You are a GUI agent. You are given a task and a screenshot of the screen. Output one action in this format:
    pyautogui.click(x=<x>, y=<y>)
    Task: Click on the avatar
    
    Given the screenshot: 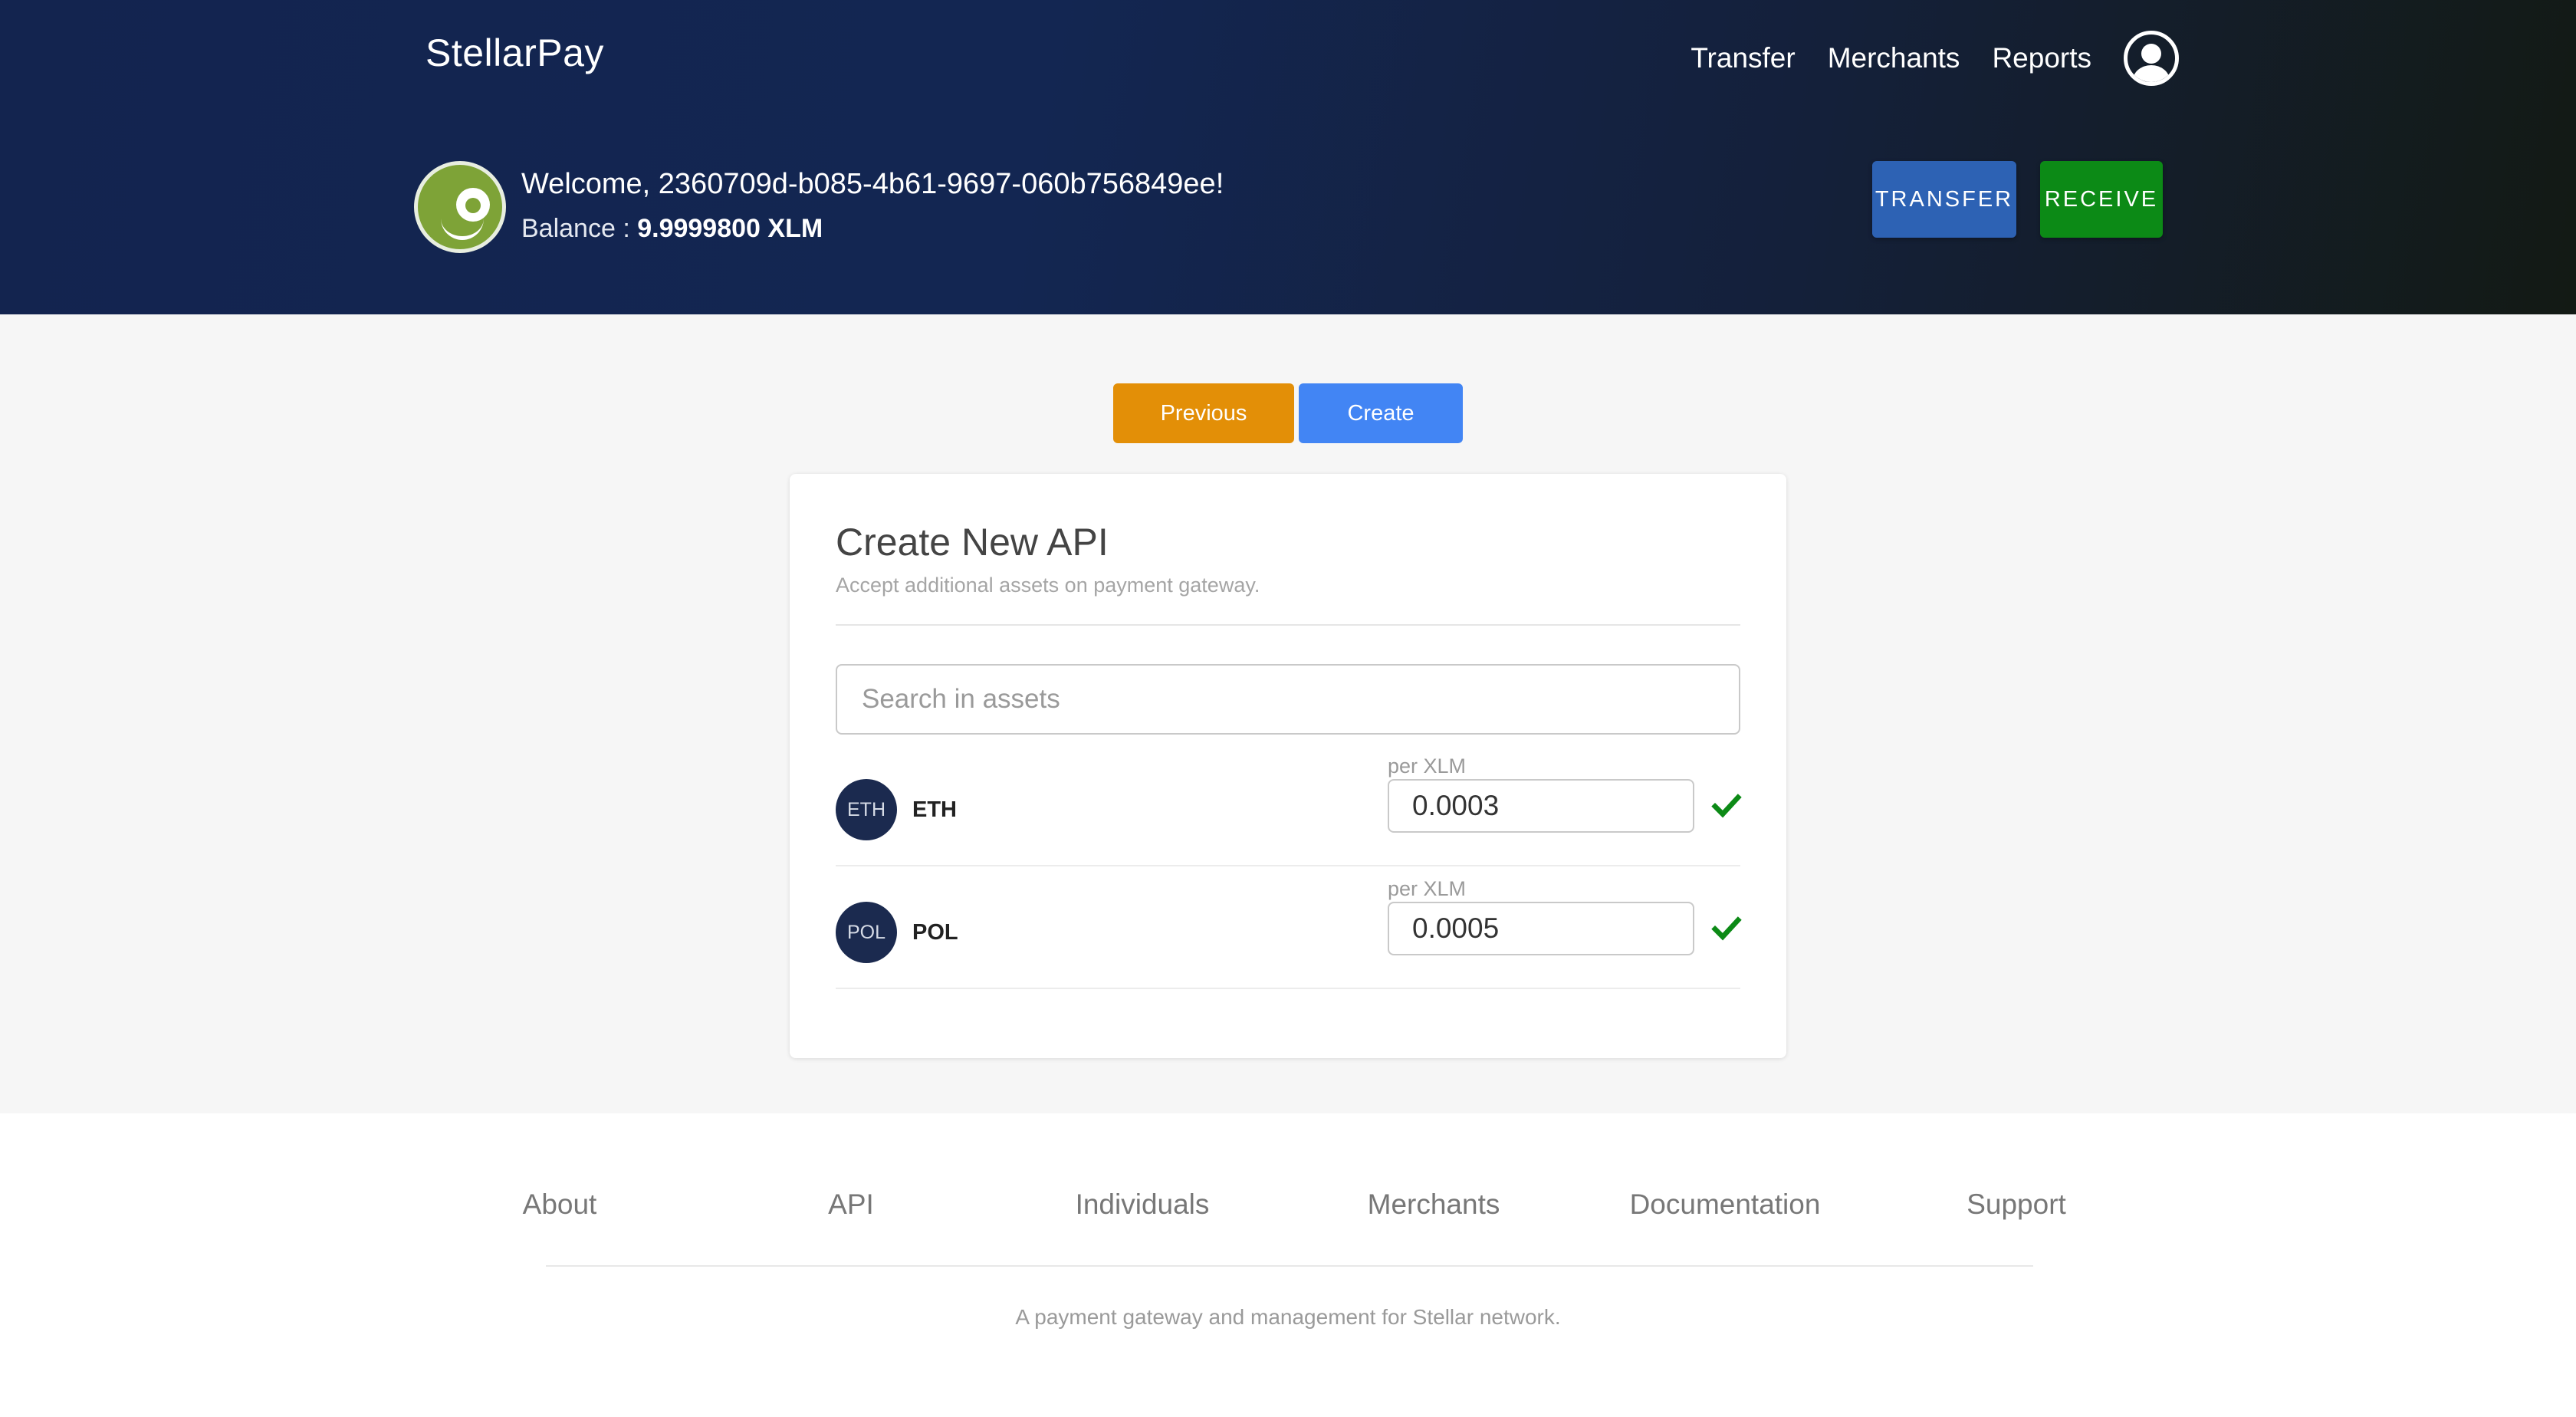 What is the action you would take?
    pyautogui.click(x=460, y=207)
    